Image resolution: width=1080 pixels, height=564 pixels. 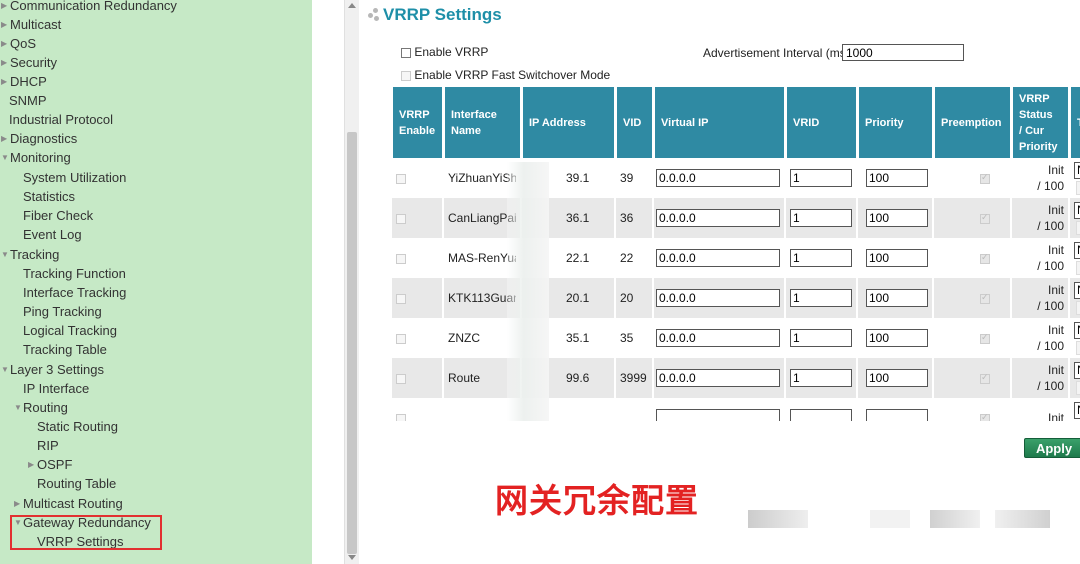 What do you see at coordinates (31, 24) in the screenshot?
I see `sidebar-item-multicast: ▶ Multicast` at bounding box center [31, 24].